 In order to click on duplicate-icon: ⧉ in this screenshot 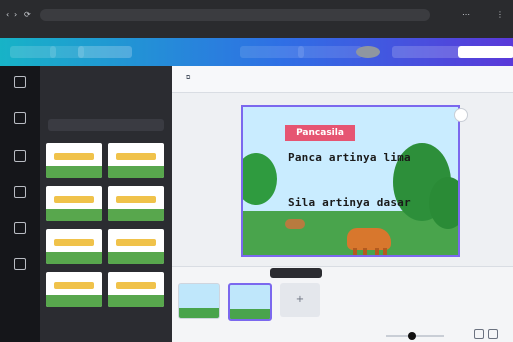, I will do `click(188, 78)`.